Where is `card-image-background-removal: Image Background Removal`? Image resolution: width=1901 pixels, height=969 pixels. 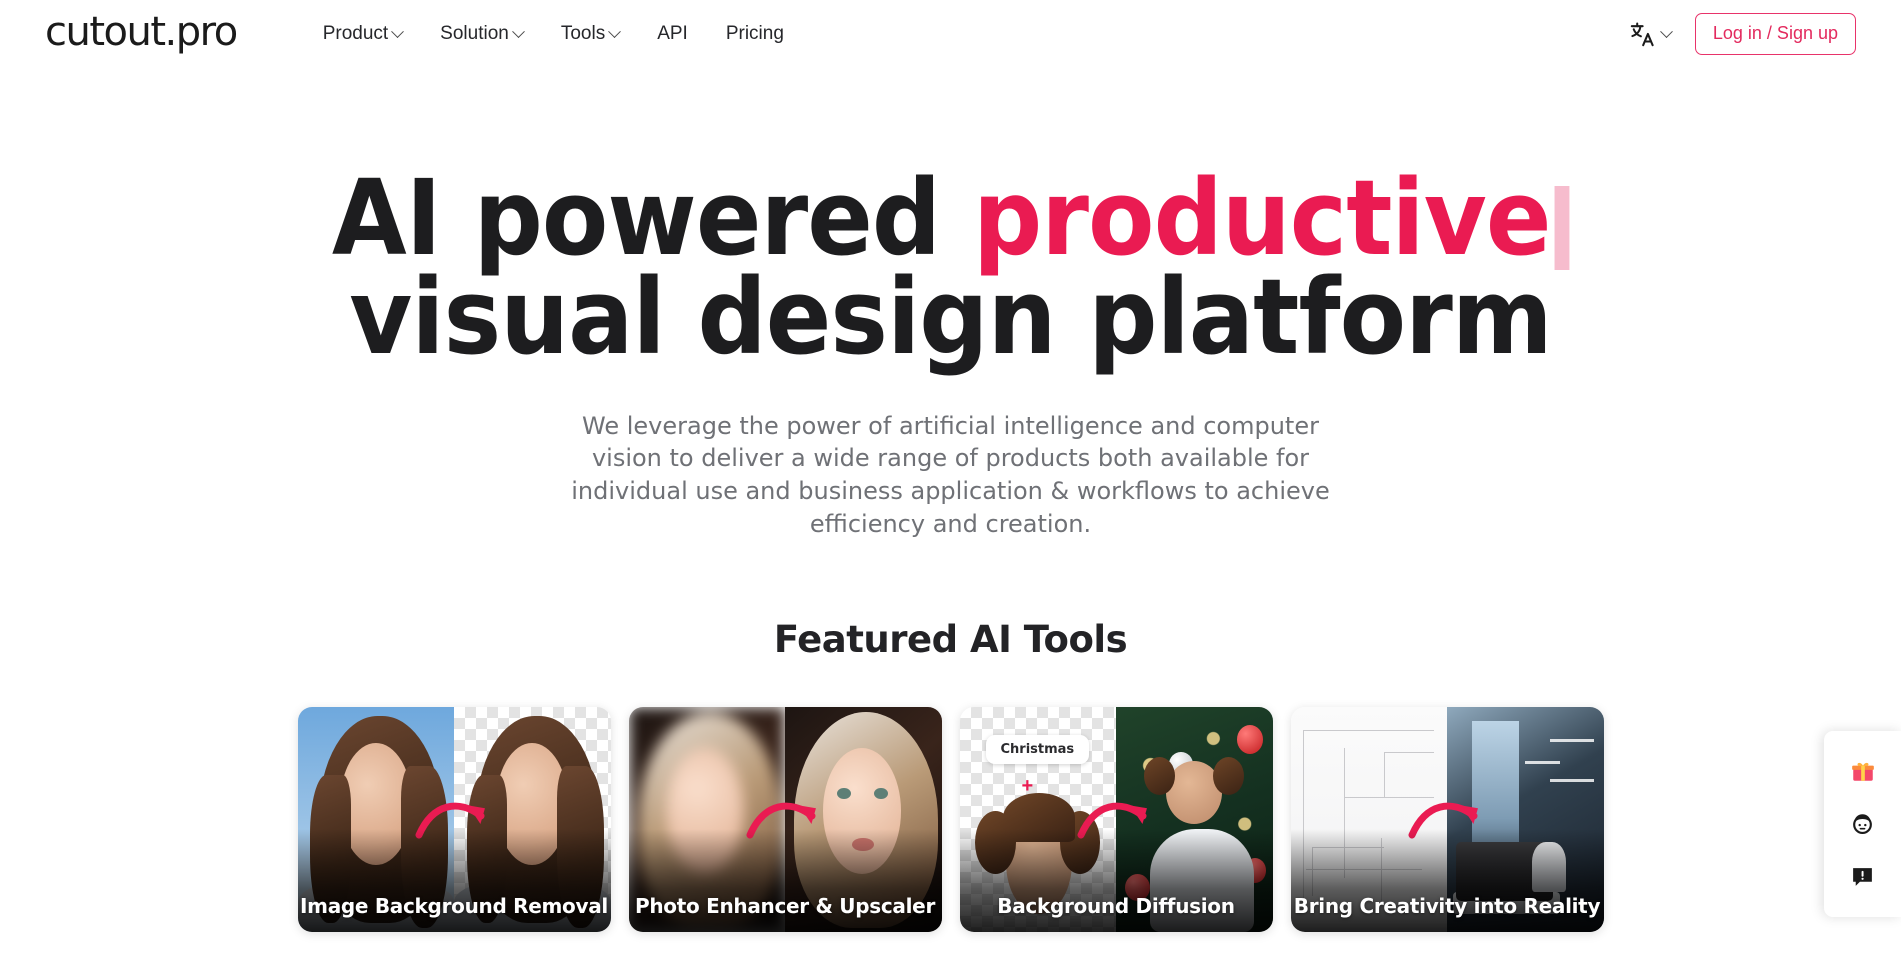 card-image-background-removal: Image Background Removal is located at coordinates (454, 820).